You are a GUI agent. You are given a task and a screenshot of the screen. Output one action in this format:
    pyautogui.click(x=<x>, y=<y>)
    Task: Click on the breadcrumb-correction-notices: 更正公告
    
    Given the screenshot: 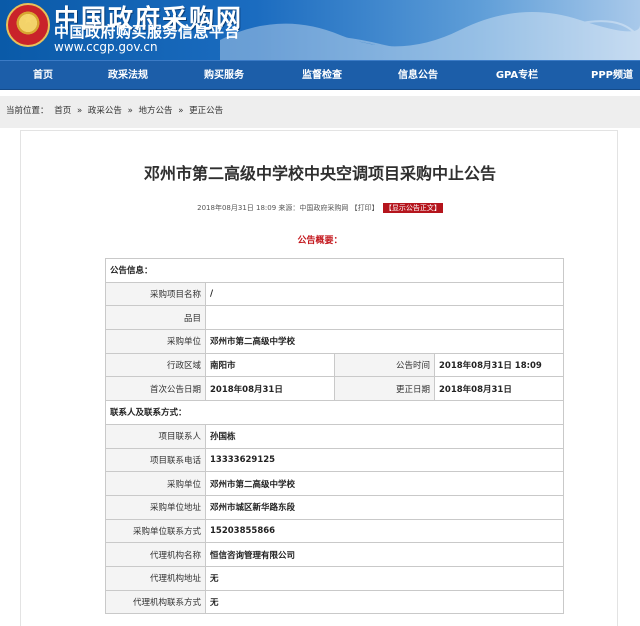 What is the action you would take?
    pyautogui.click(x=206, y=111)
    